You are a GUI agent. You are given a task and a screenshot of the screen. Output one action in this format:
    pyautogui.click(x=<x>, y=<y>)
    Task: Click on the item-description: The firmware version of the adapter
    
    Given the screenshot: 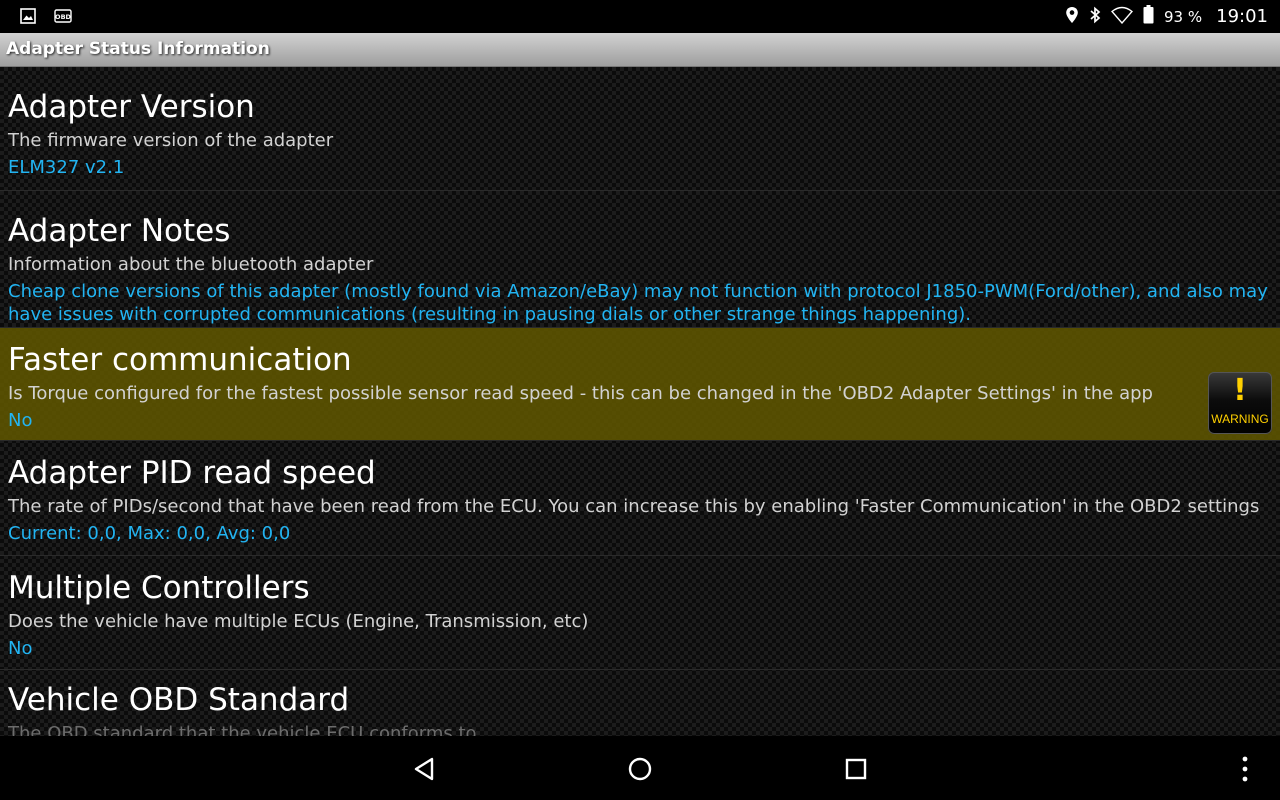 What is the action you would take?
    pyautogui.click(x=171, y=140)
    